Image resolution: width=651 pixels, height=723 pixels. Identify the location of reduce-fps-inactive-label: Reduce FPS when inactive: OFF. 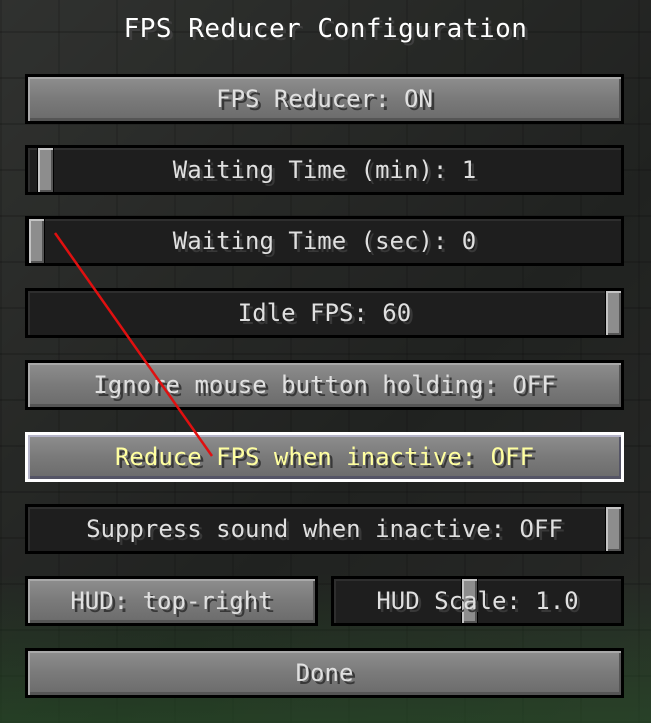
(324, 457).